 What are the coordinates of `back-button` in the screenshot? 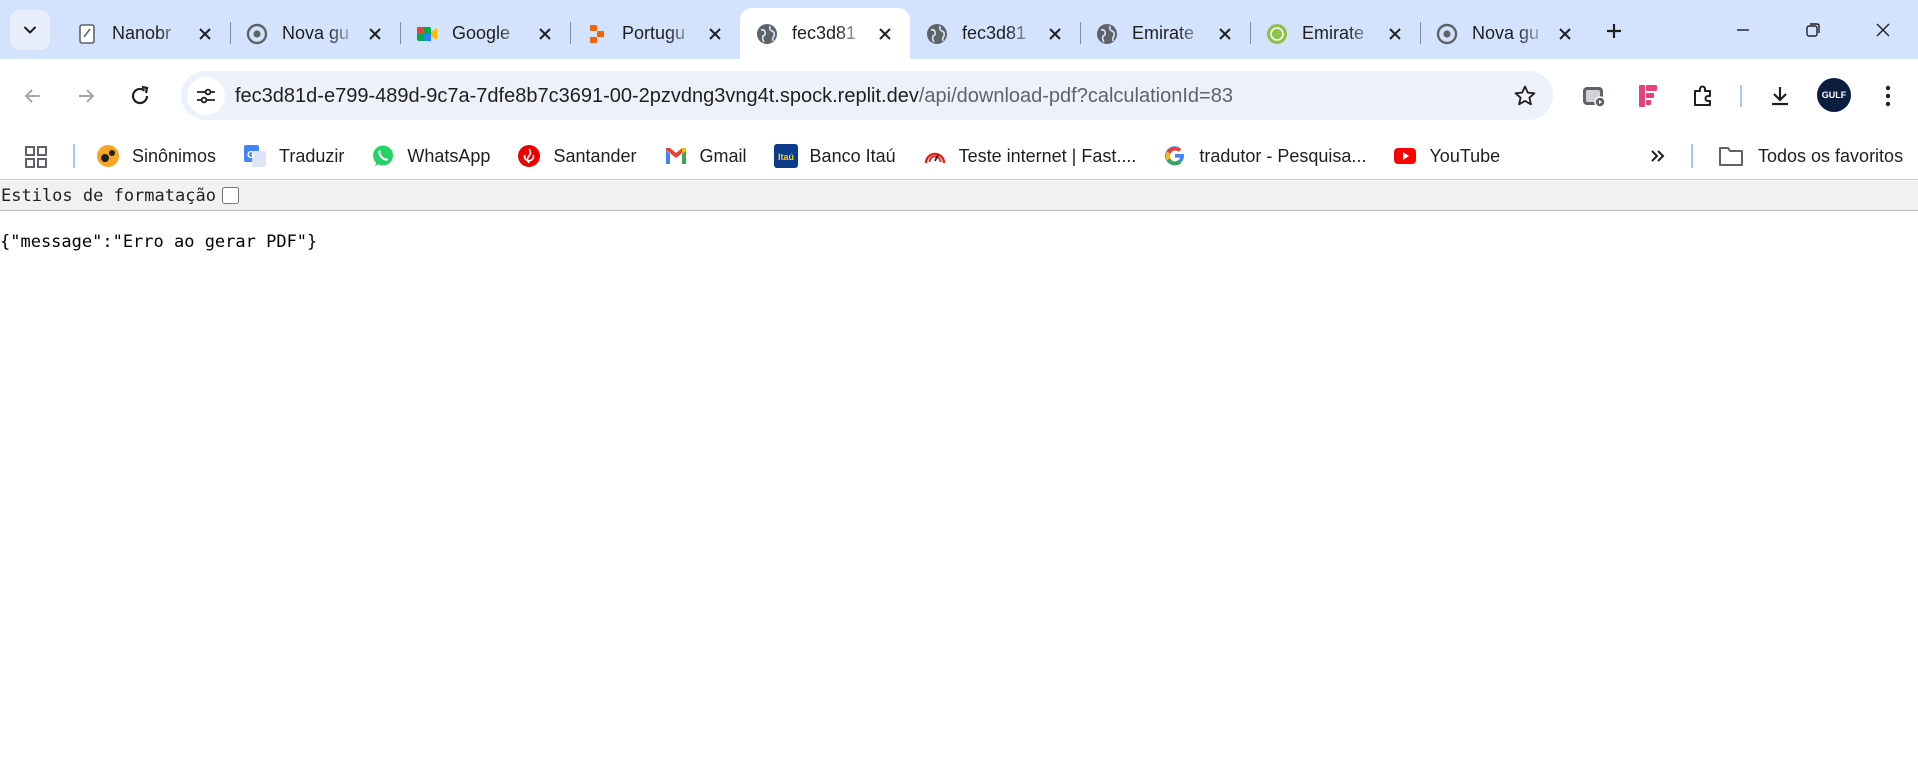 It's located at (33, 96).